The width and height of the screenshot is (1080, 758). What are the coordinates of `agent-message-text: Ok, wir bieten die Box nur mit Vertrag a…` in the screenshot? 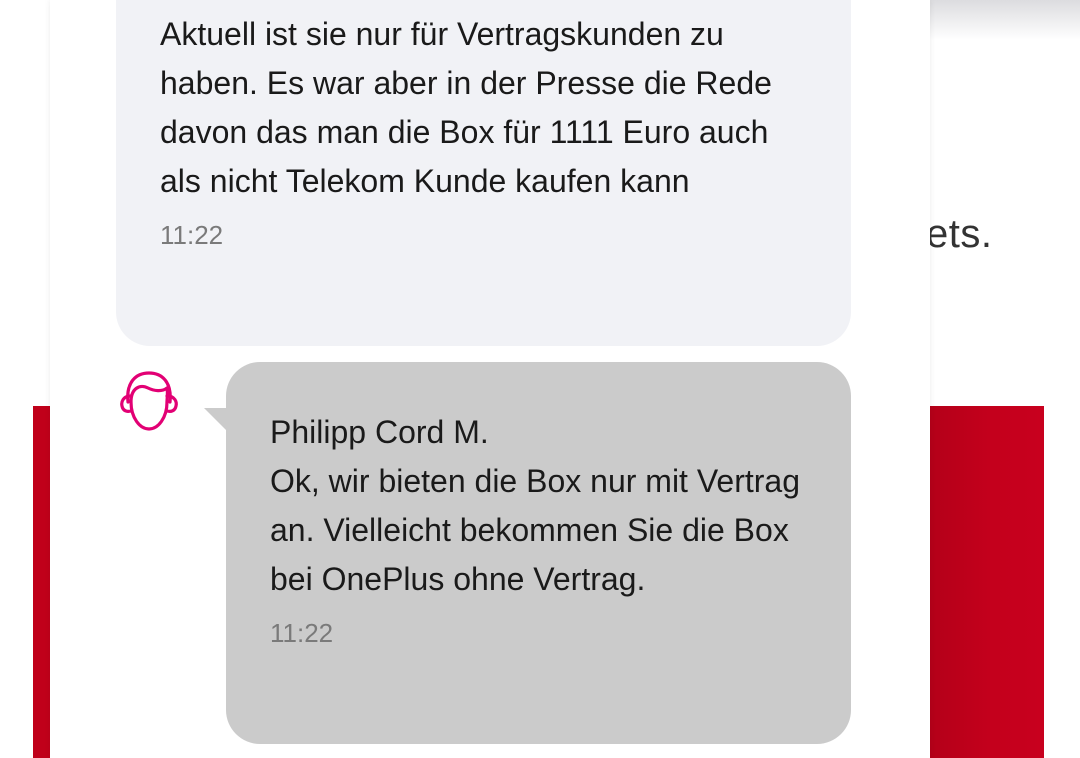 It's located at (535, 530).